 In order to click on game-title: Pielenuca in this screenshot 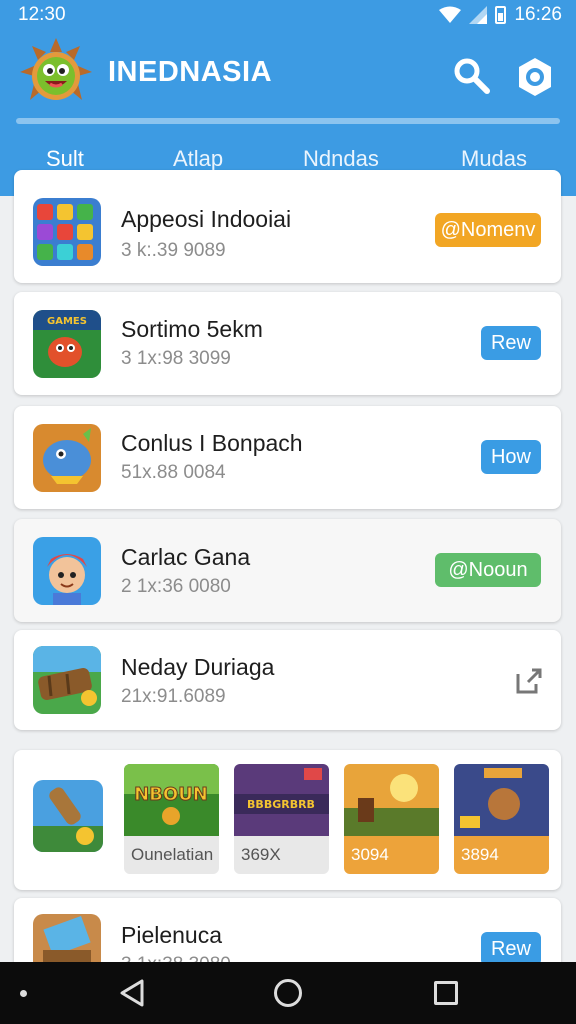, I will do `click(172, 935)`.